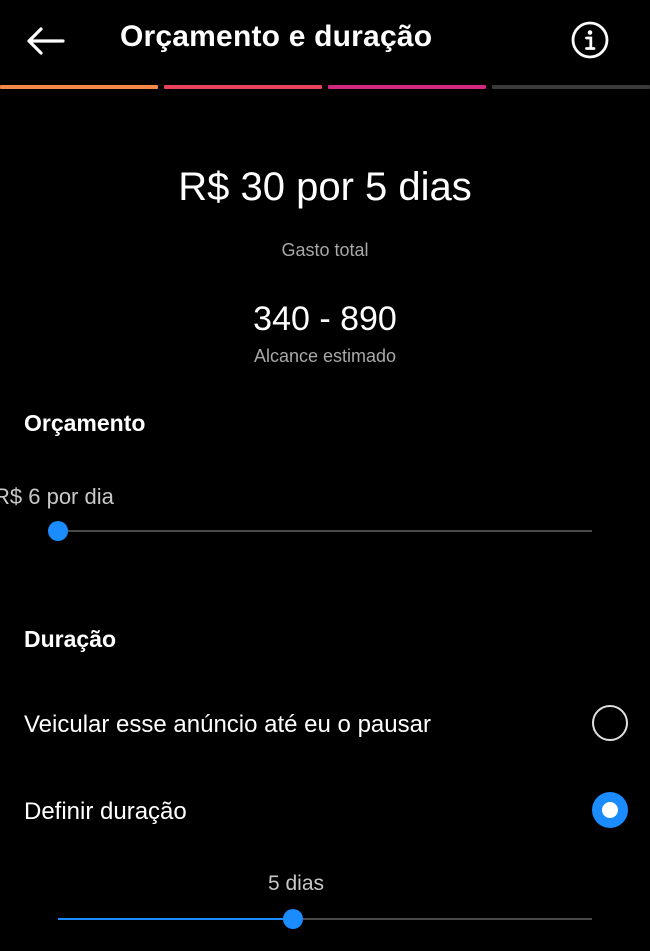  Describe the element at coordinates (296, 883) in the screenshot. I see `duration-days-value: 5 dias` at that location.